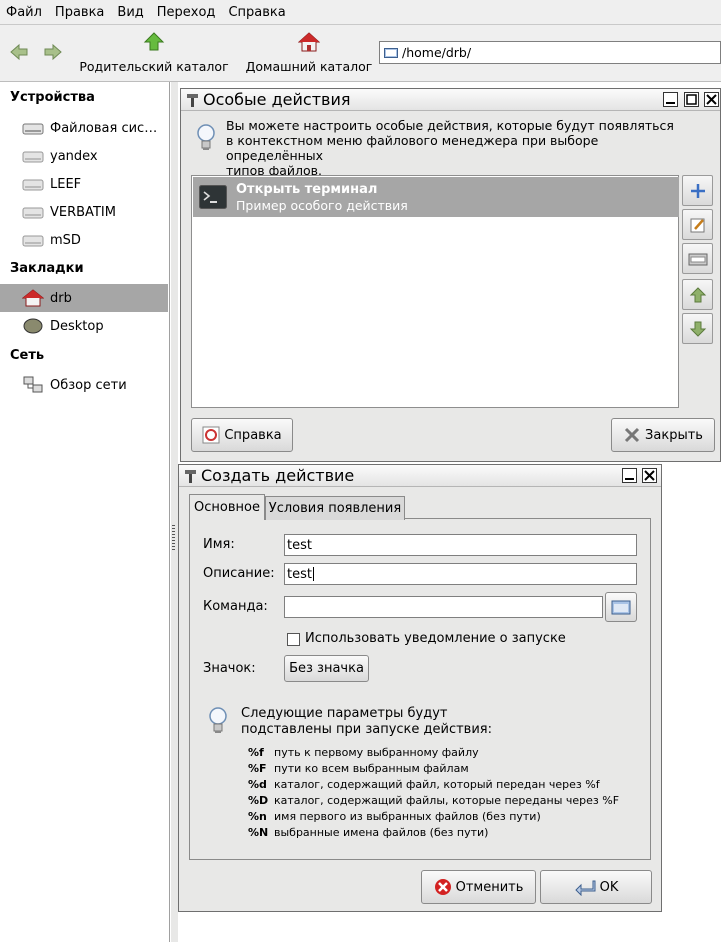 Image resolution: width=721 pixels, height=942 pixels. Describe the element at coordinates (697, 328) in the screenshot. I see `move-down-button` at that location.